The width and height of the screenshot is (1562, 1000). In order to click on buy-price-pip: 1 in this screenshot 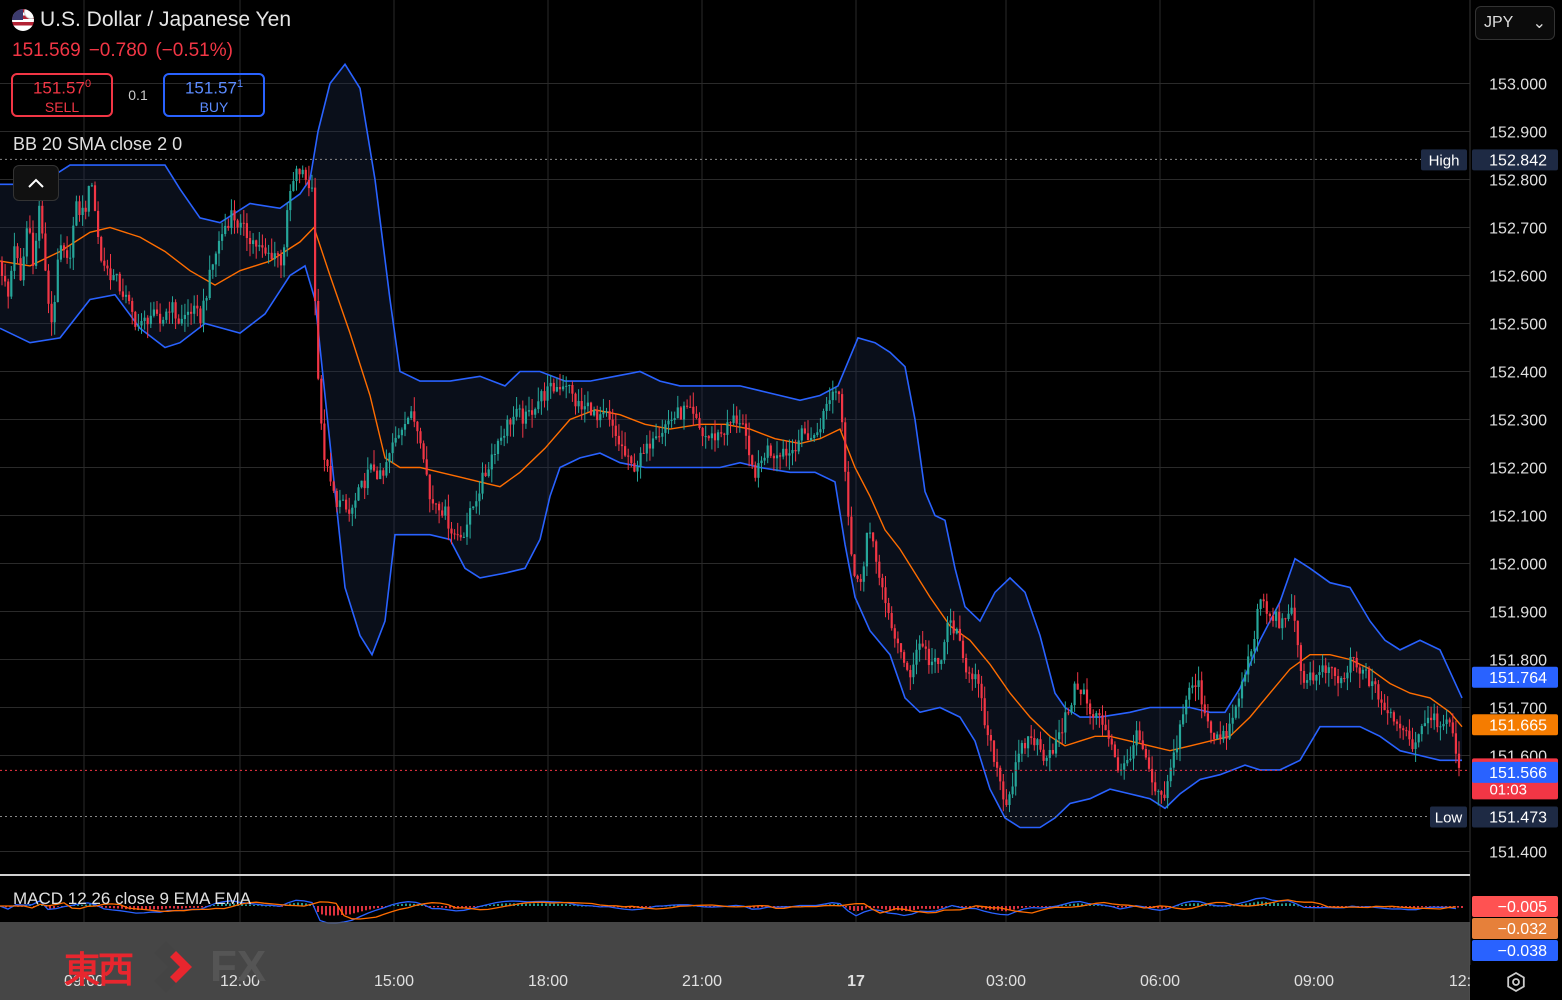, I will do `click(240, 84)`.